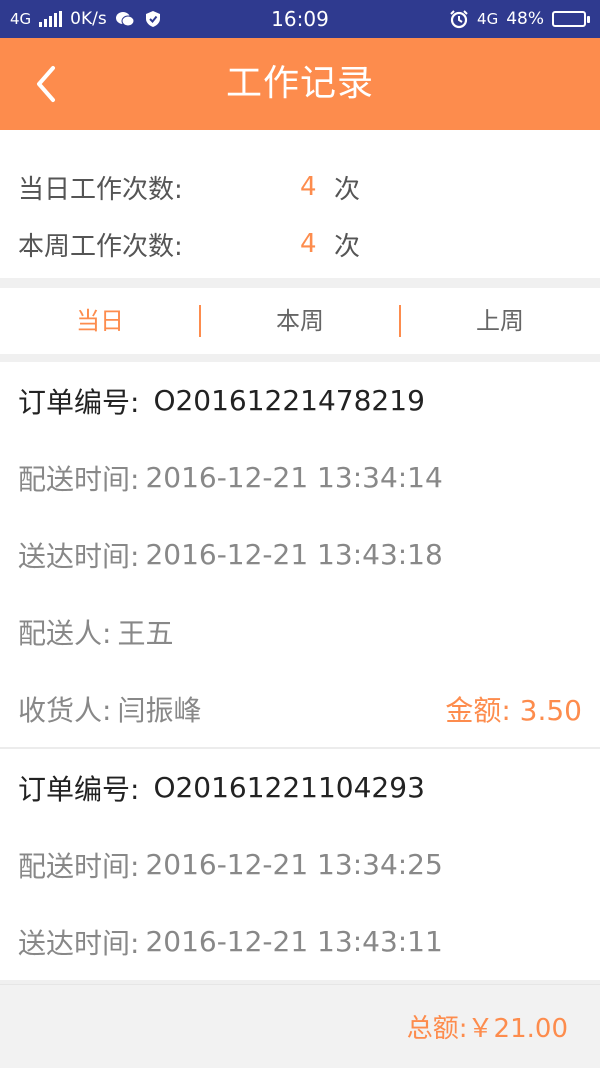 This screenshot has width=600, height=1068. I want to click on courier-label: 配送人:, so click(65, 633).